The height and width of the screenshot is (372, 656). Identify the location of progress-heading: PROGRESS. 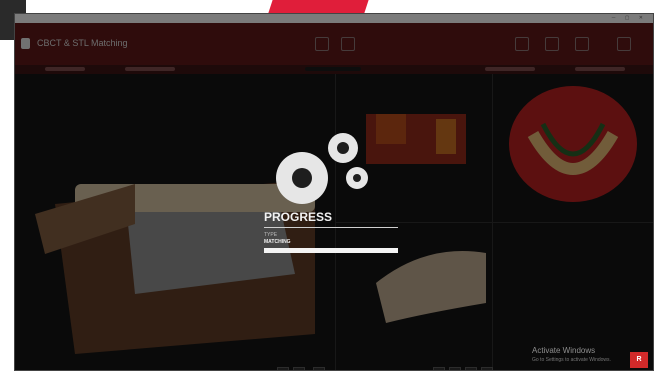
(298, 217).